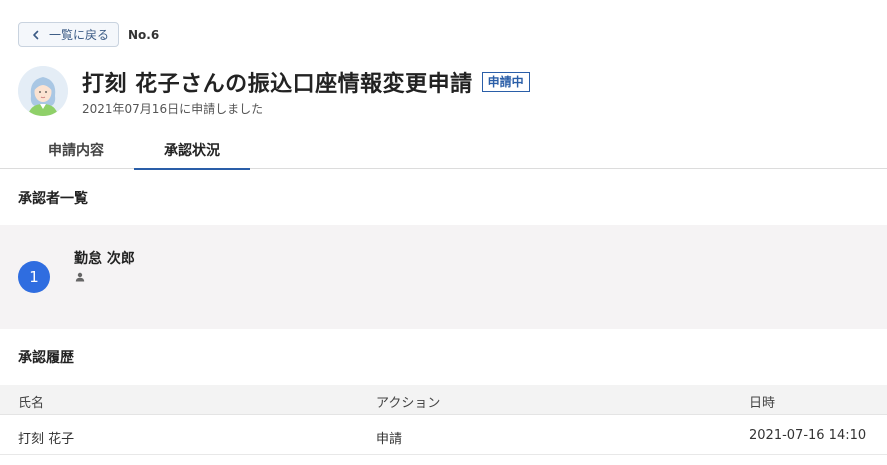 This screenshot has width=887, height=465. Describe the element at coordinates (144, 34) in the screenshot. I see `document-number: No.6` at that location.